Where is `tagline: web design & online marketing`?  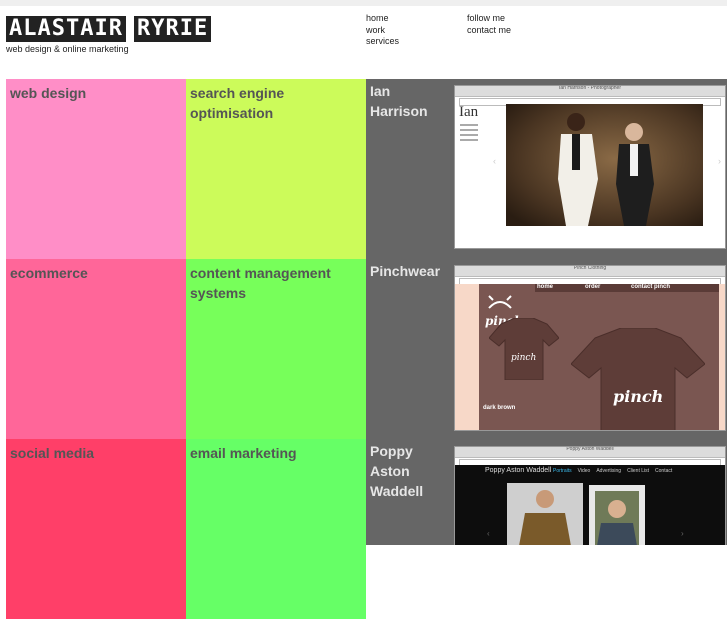 tagline: web design & online marketing is located at coordinates (67, 49).